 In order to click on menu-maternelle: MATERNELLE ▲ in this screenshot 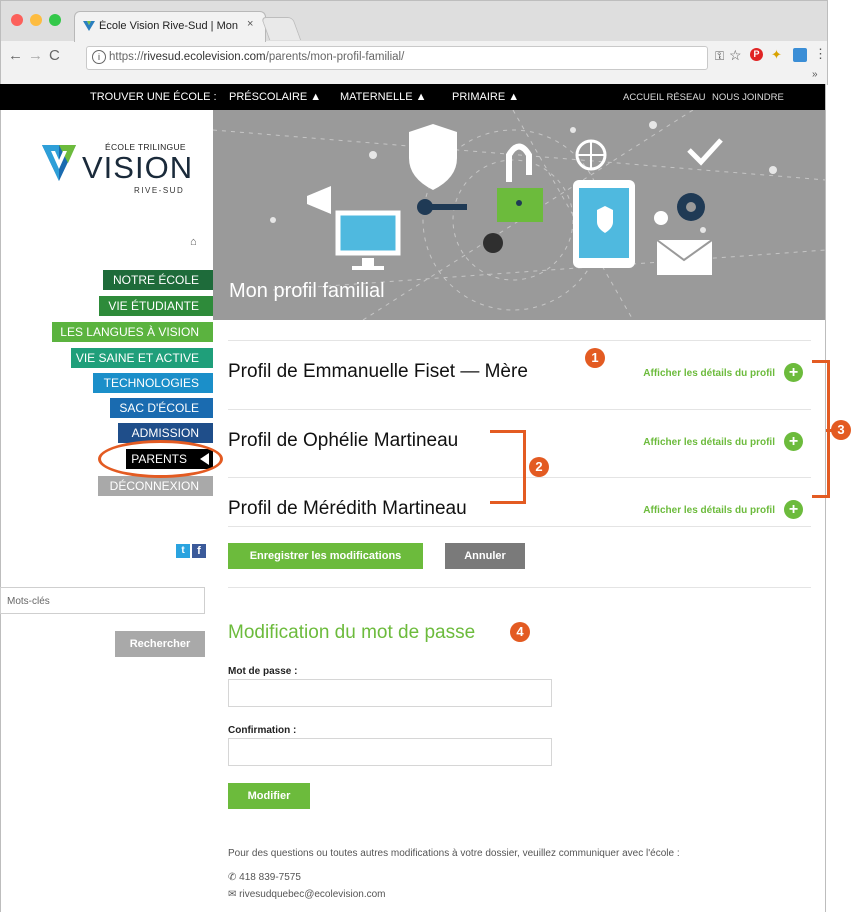, I will do `click(383, 97)`.